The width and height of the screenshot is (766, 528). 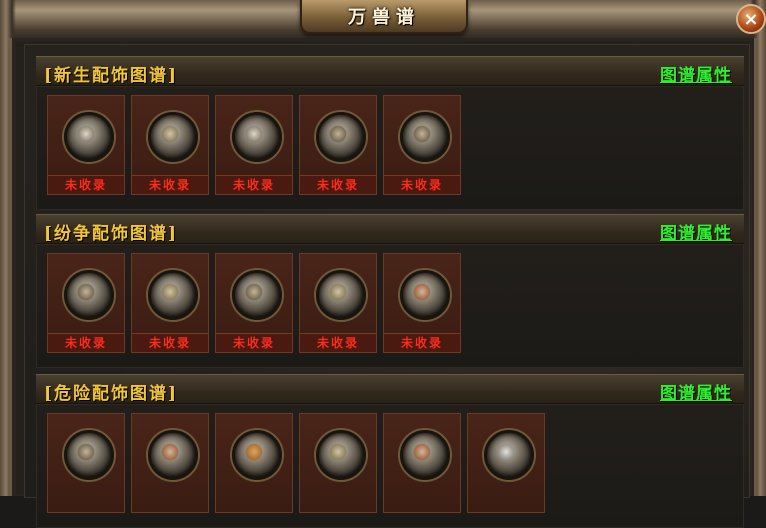 I want to click on section-title: [危险配饰图谱], so click(x=111, y=394).